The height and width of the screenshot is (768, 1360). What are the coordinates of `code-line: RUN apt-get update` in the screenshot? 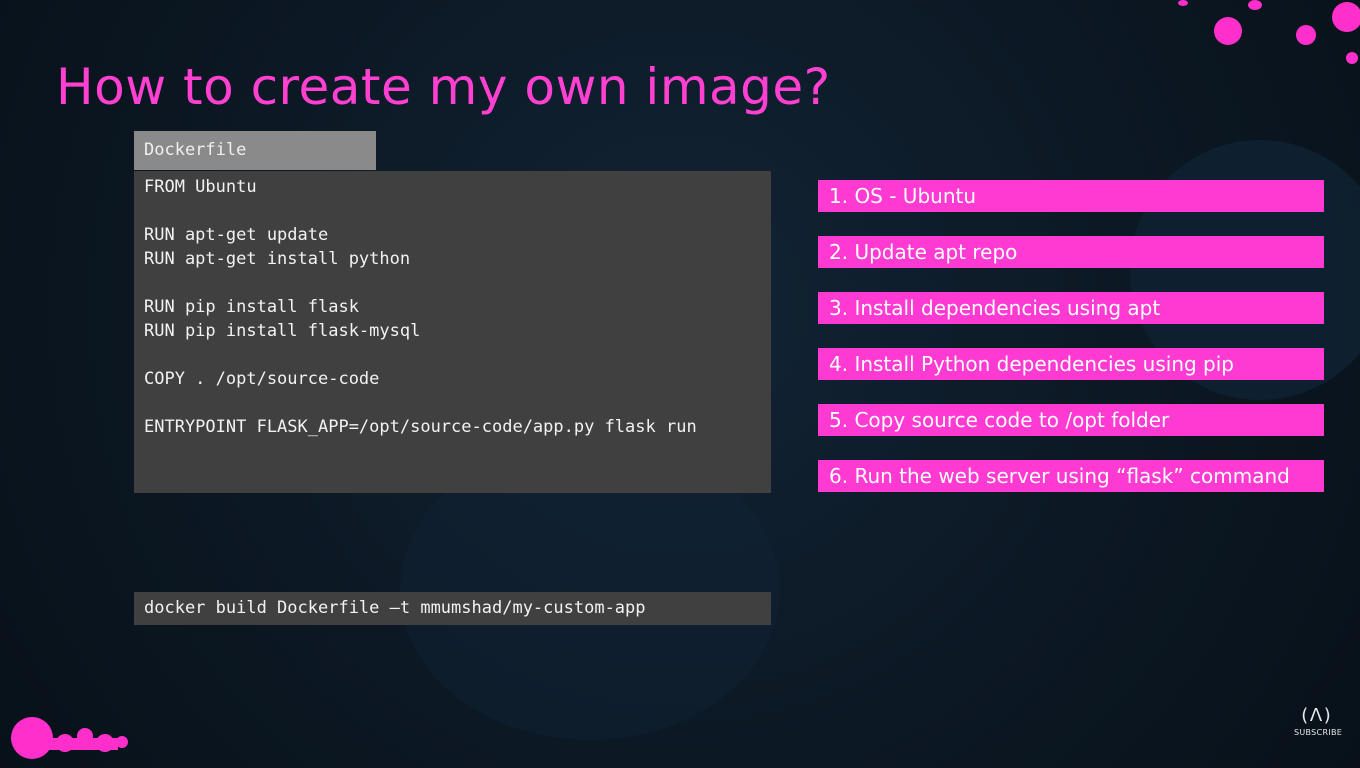 It's located at (236, 235).